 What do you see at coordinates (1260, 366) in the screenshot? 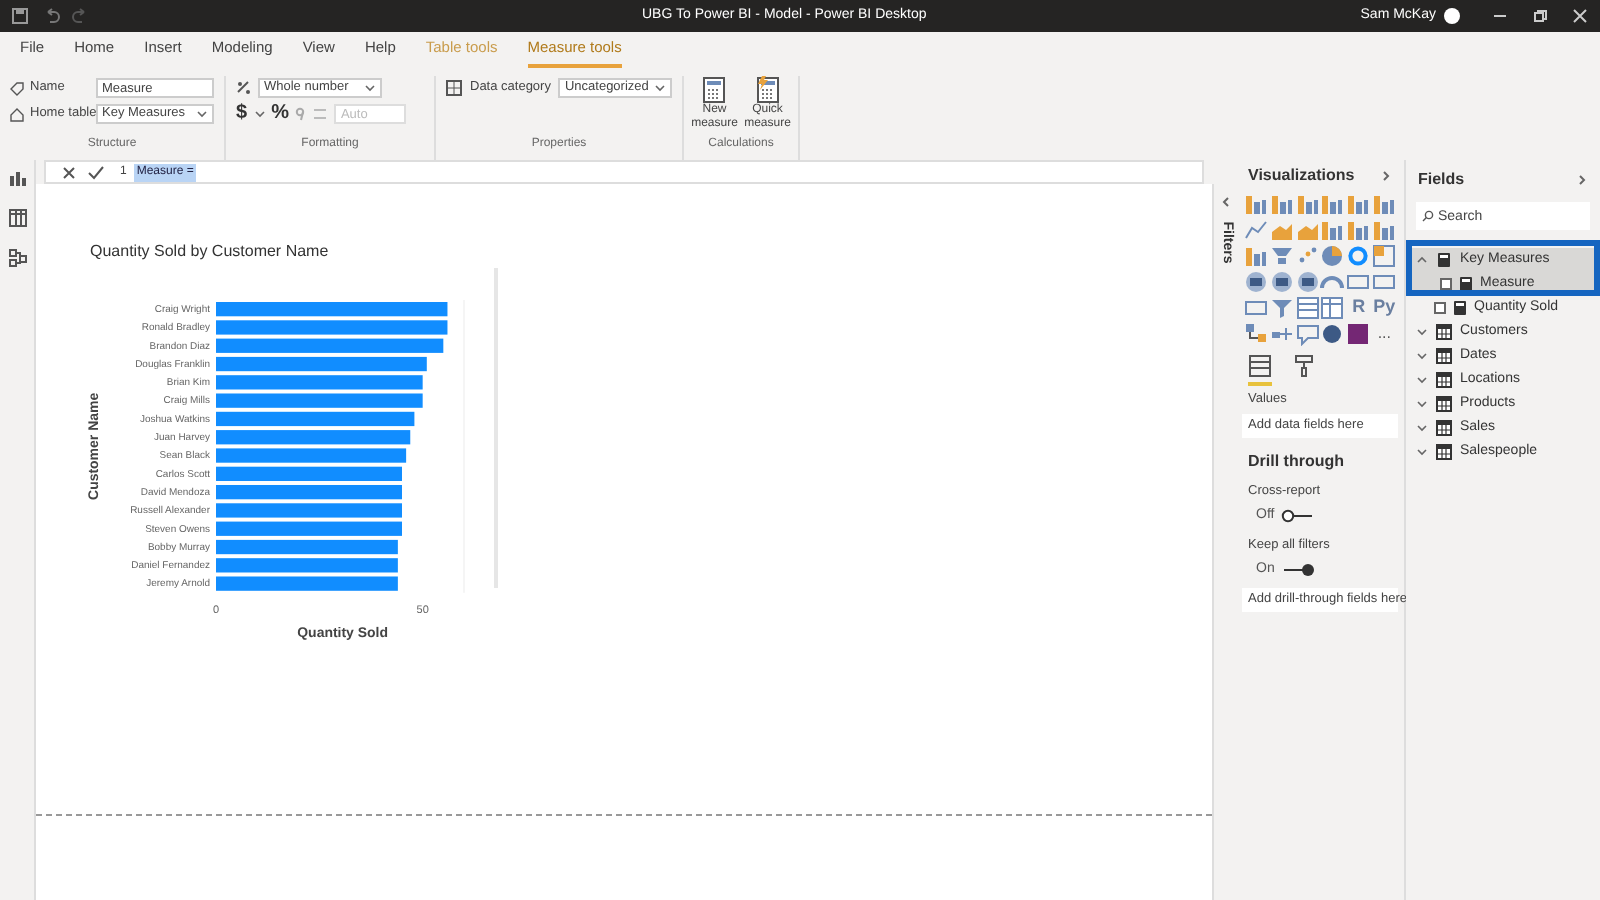
I see `fields-well-icon` at bounding box center [1260, 366].